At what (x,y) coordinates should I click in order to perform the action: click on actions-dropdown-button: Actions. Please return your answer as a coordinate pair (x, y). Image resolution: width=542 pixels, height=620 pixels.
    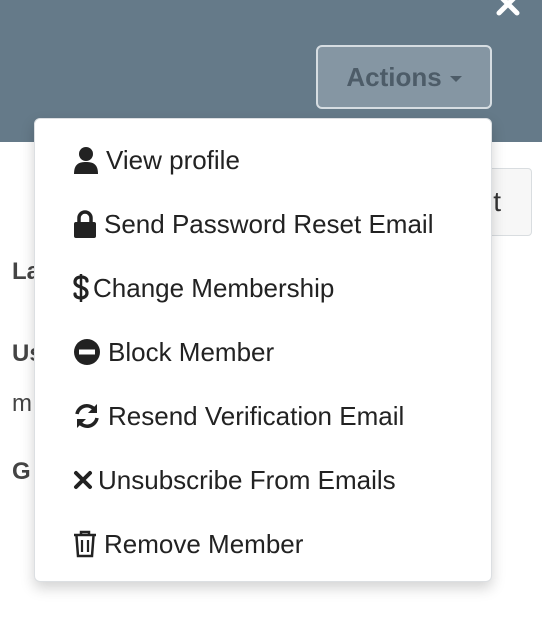
    Looking at the image, I should click on (404, 77).